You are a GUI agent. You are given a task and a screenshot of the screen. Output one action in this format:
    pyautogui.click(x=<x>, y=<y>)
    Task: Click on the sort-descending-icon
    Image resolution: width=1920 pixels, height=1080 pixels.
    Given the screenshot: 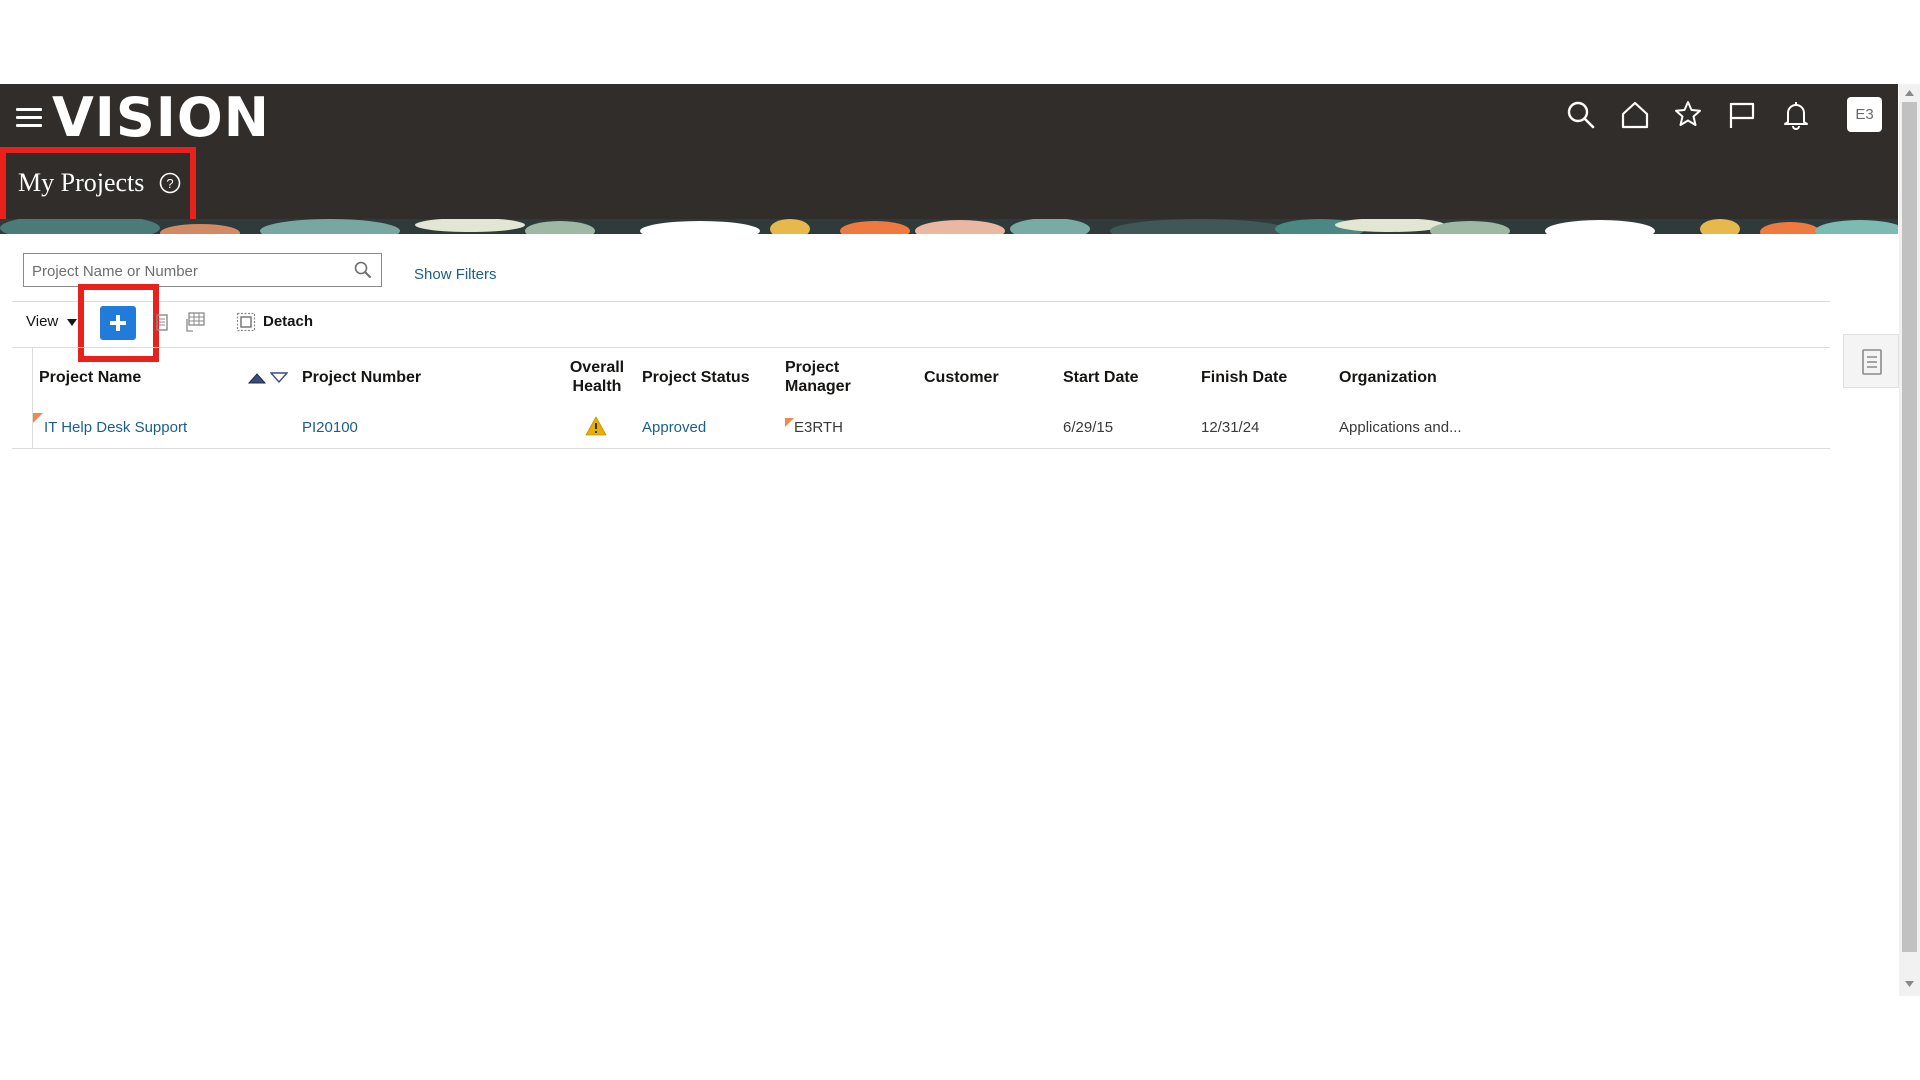 What is the action you would take?
    pyautogui.click(x=279, y=378)
    